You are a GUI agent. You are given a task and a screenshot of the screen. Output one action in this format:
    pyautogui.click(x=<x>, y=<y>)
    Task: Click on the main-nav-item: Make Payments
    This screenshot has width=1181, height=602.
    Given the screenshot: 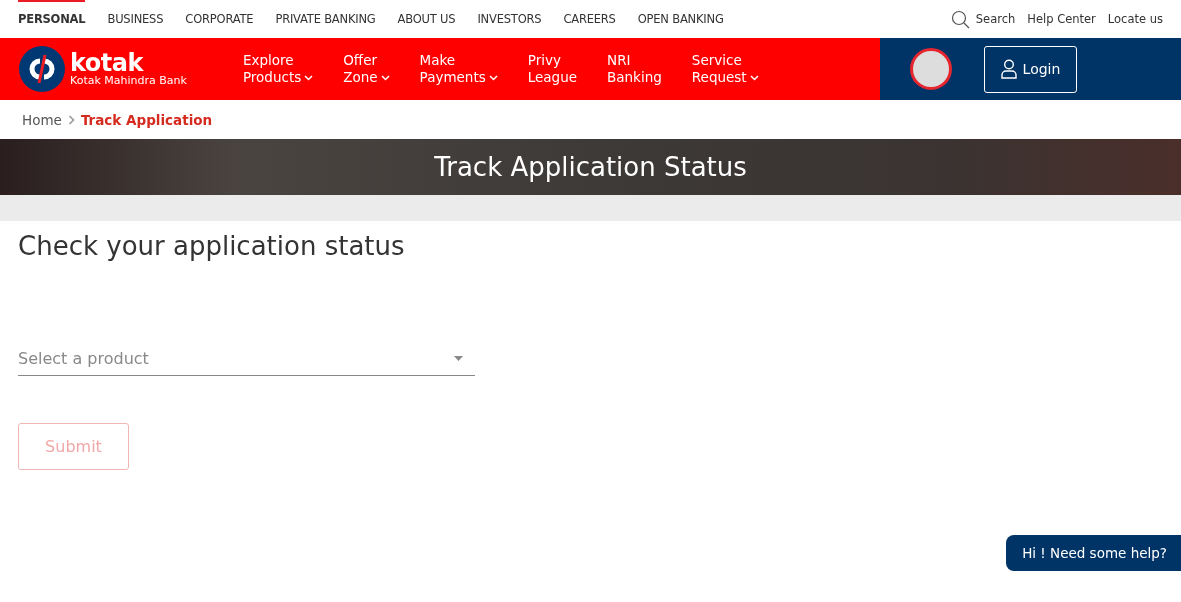 What is the action you would take?
    pyautogui.click(x=458, y=69)
    